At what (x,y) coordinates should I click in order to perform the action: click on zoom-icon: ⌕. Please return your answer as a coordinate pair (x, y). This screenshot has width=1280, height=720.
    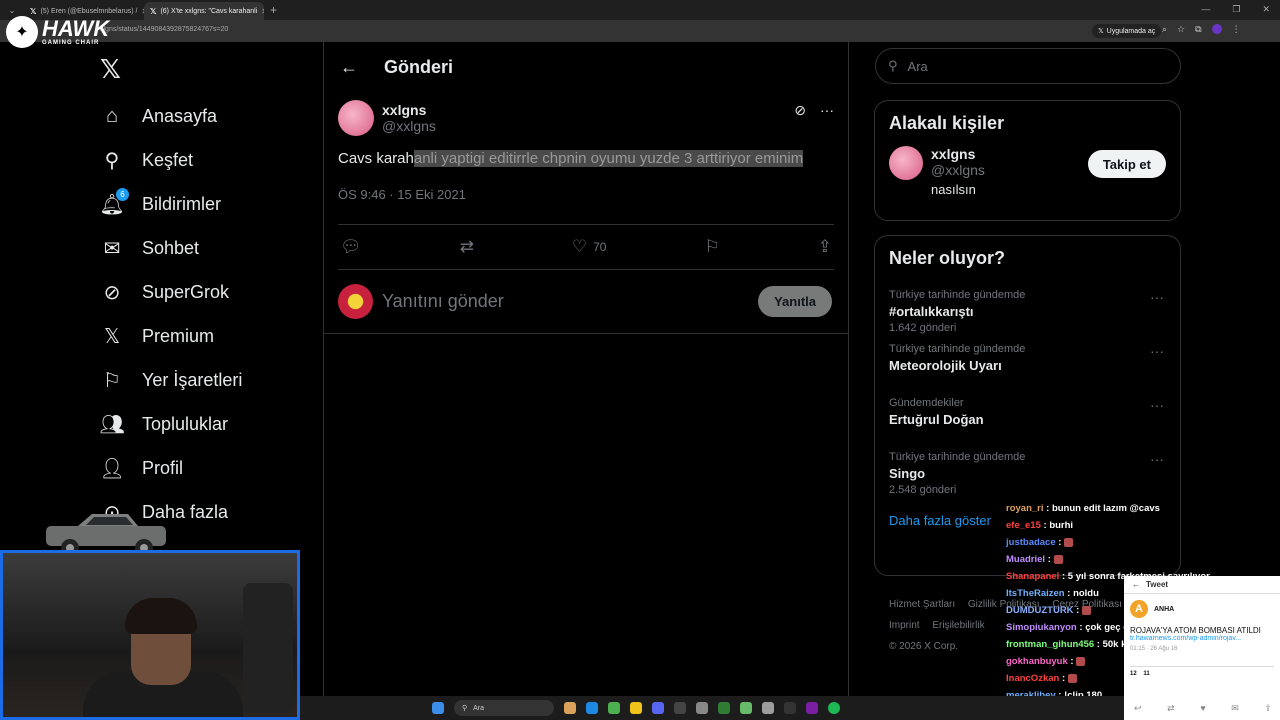
    Looking at the image, I should click on (1164, 29).